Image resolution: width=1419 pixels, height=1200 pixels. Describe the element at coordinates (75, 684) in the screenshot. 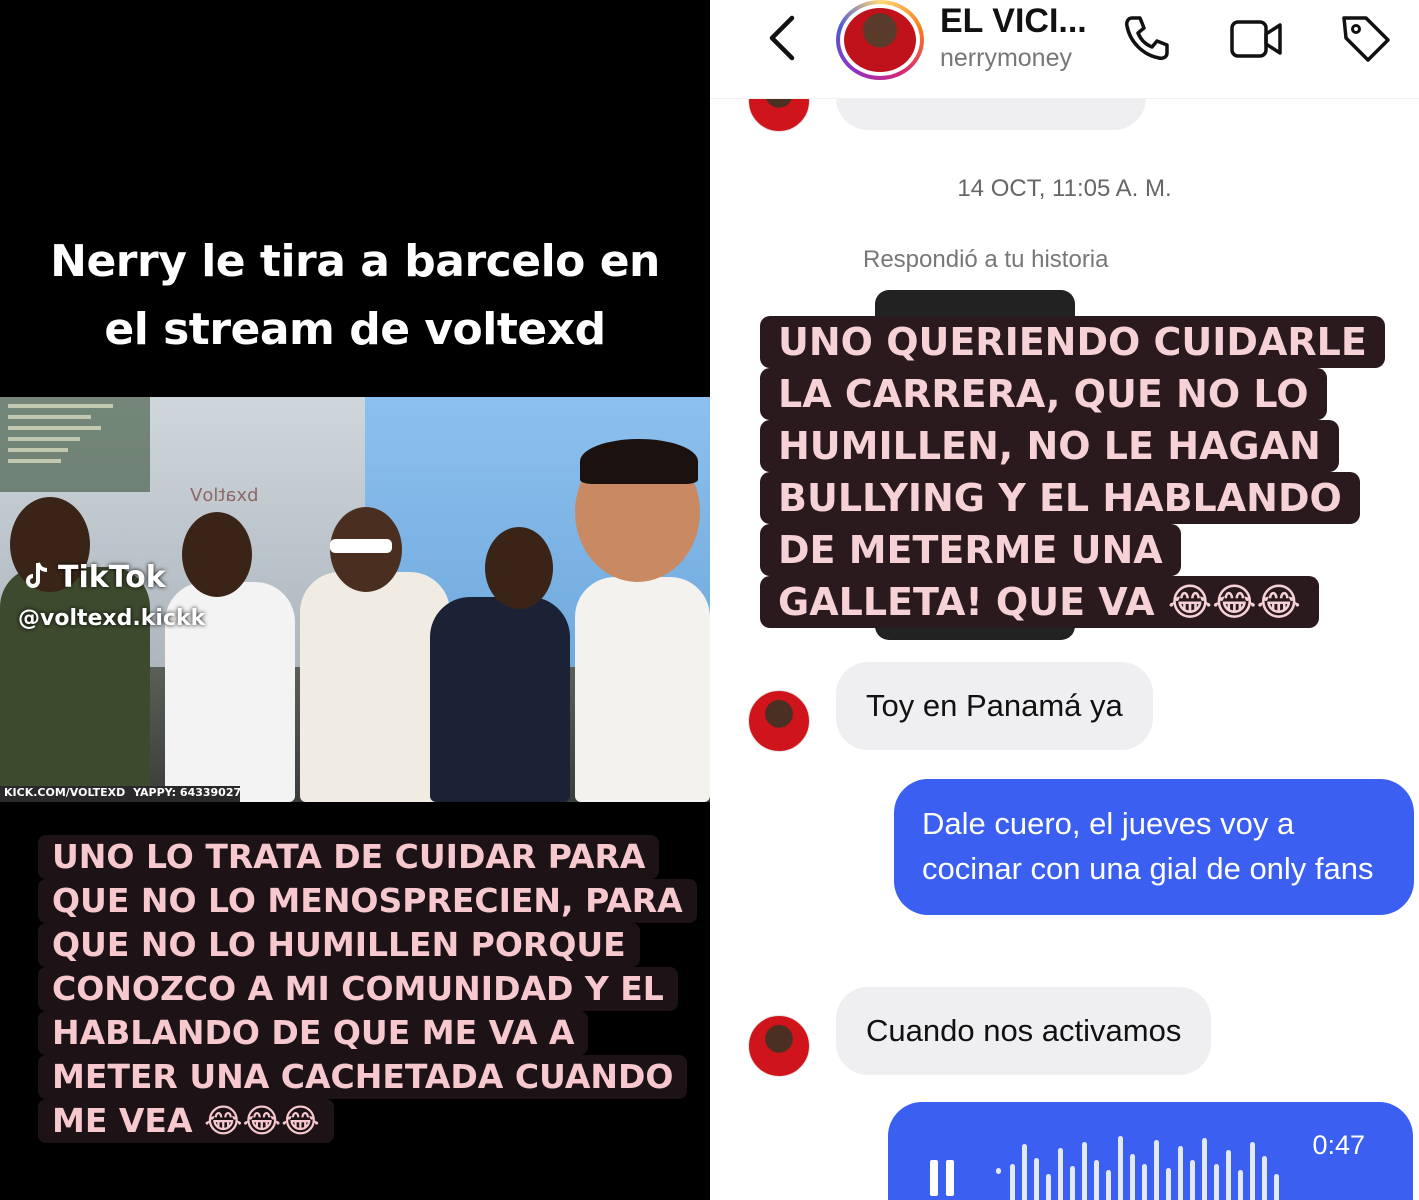

I see `person-1-body` at that location.